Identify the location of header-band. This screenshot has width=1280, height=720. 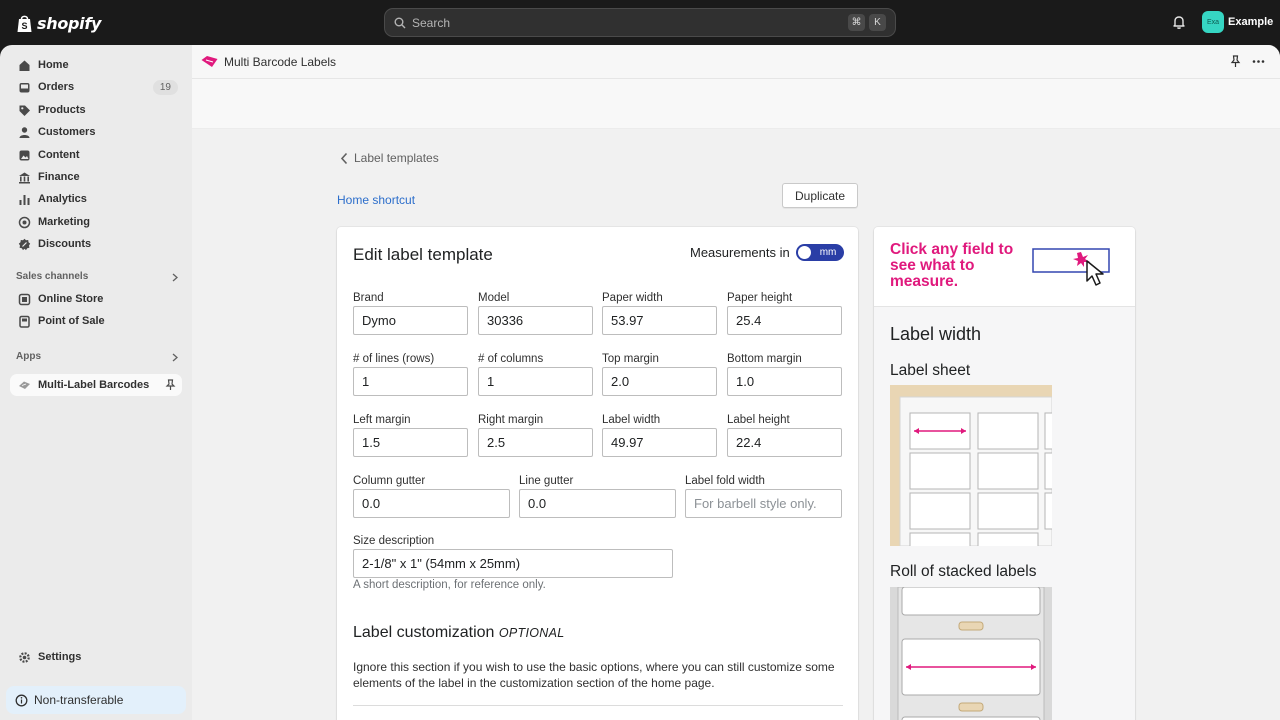
(736, 104).